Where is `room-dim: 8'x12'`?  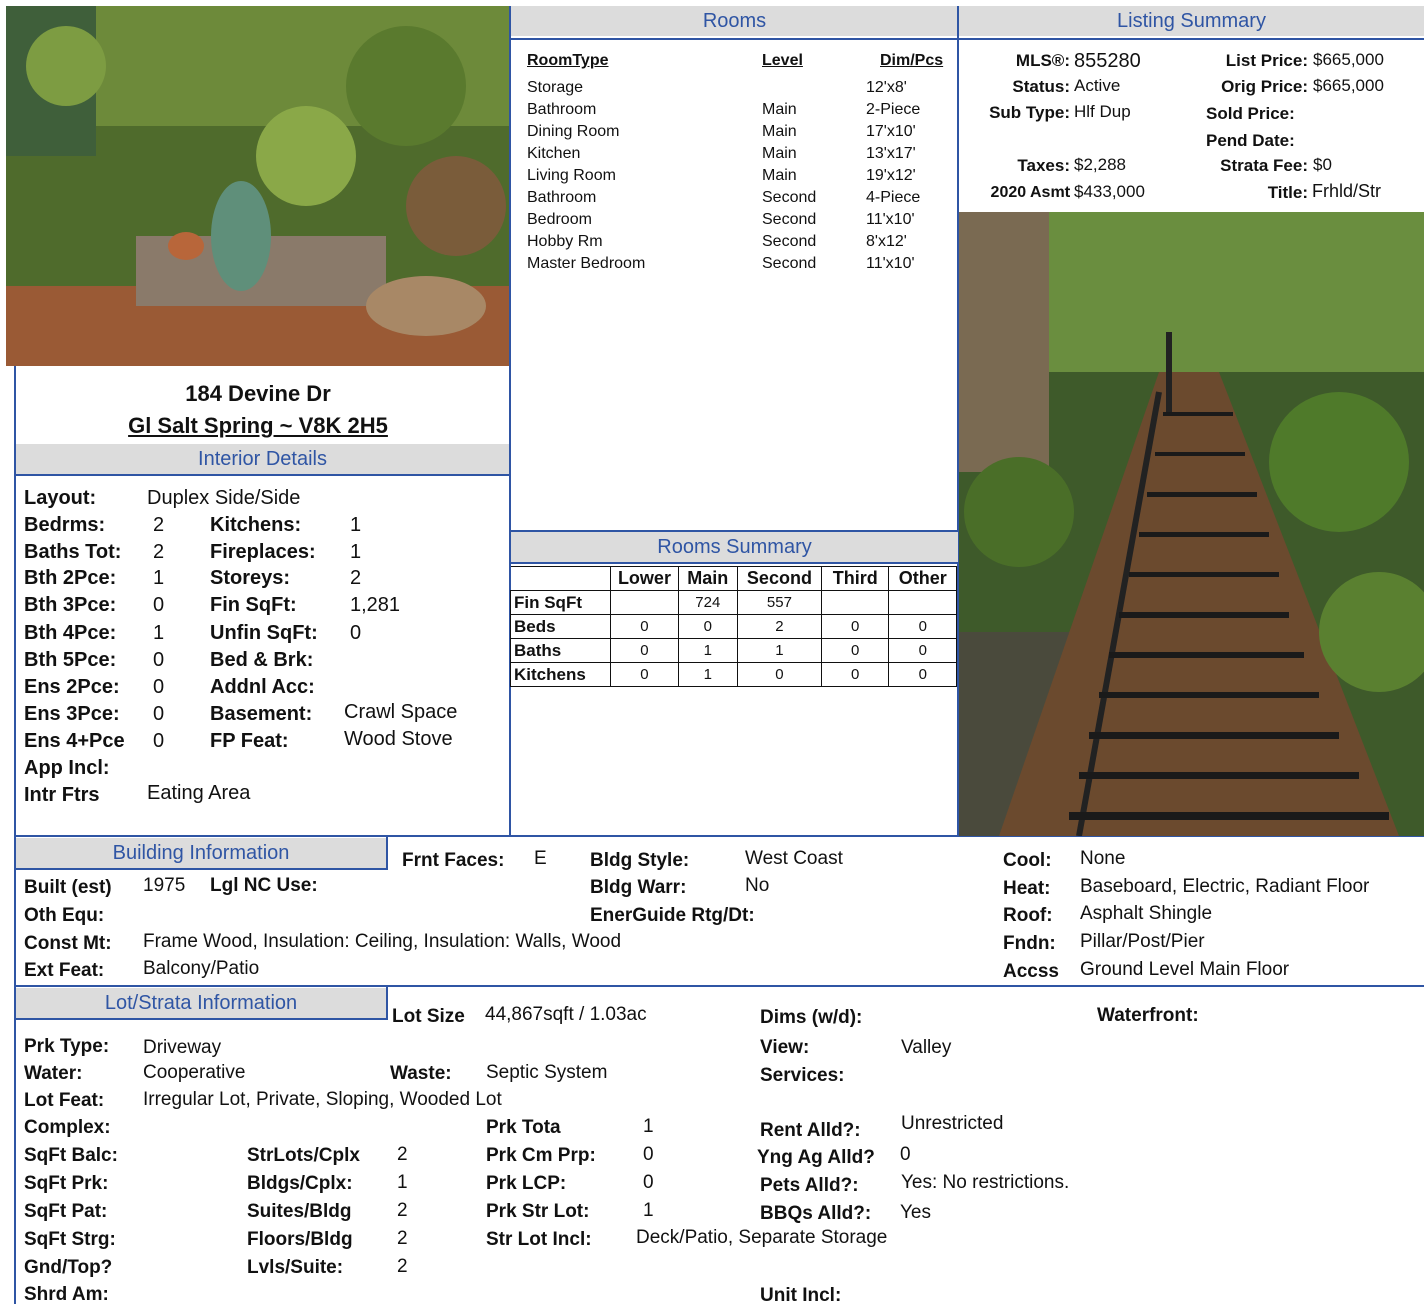 room-dim: 8'x12' is located at coordinates (886, 241).